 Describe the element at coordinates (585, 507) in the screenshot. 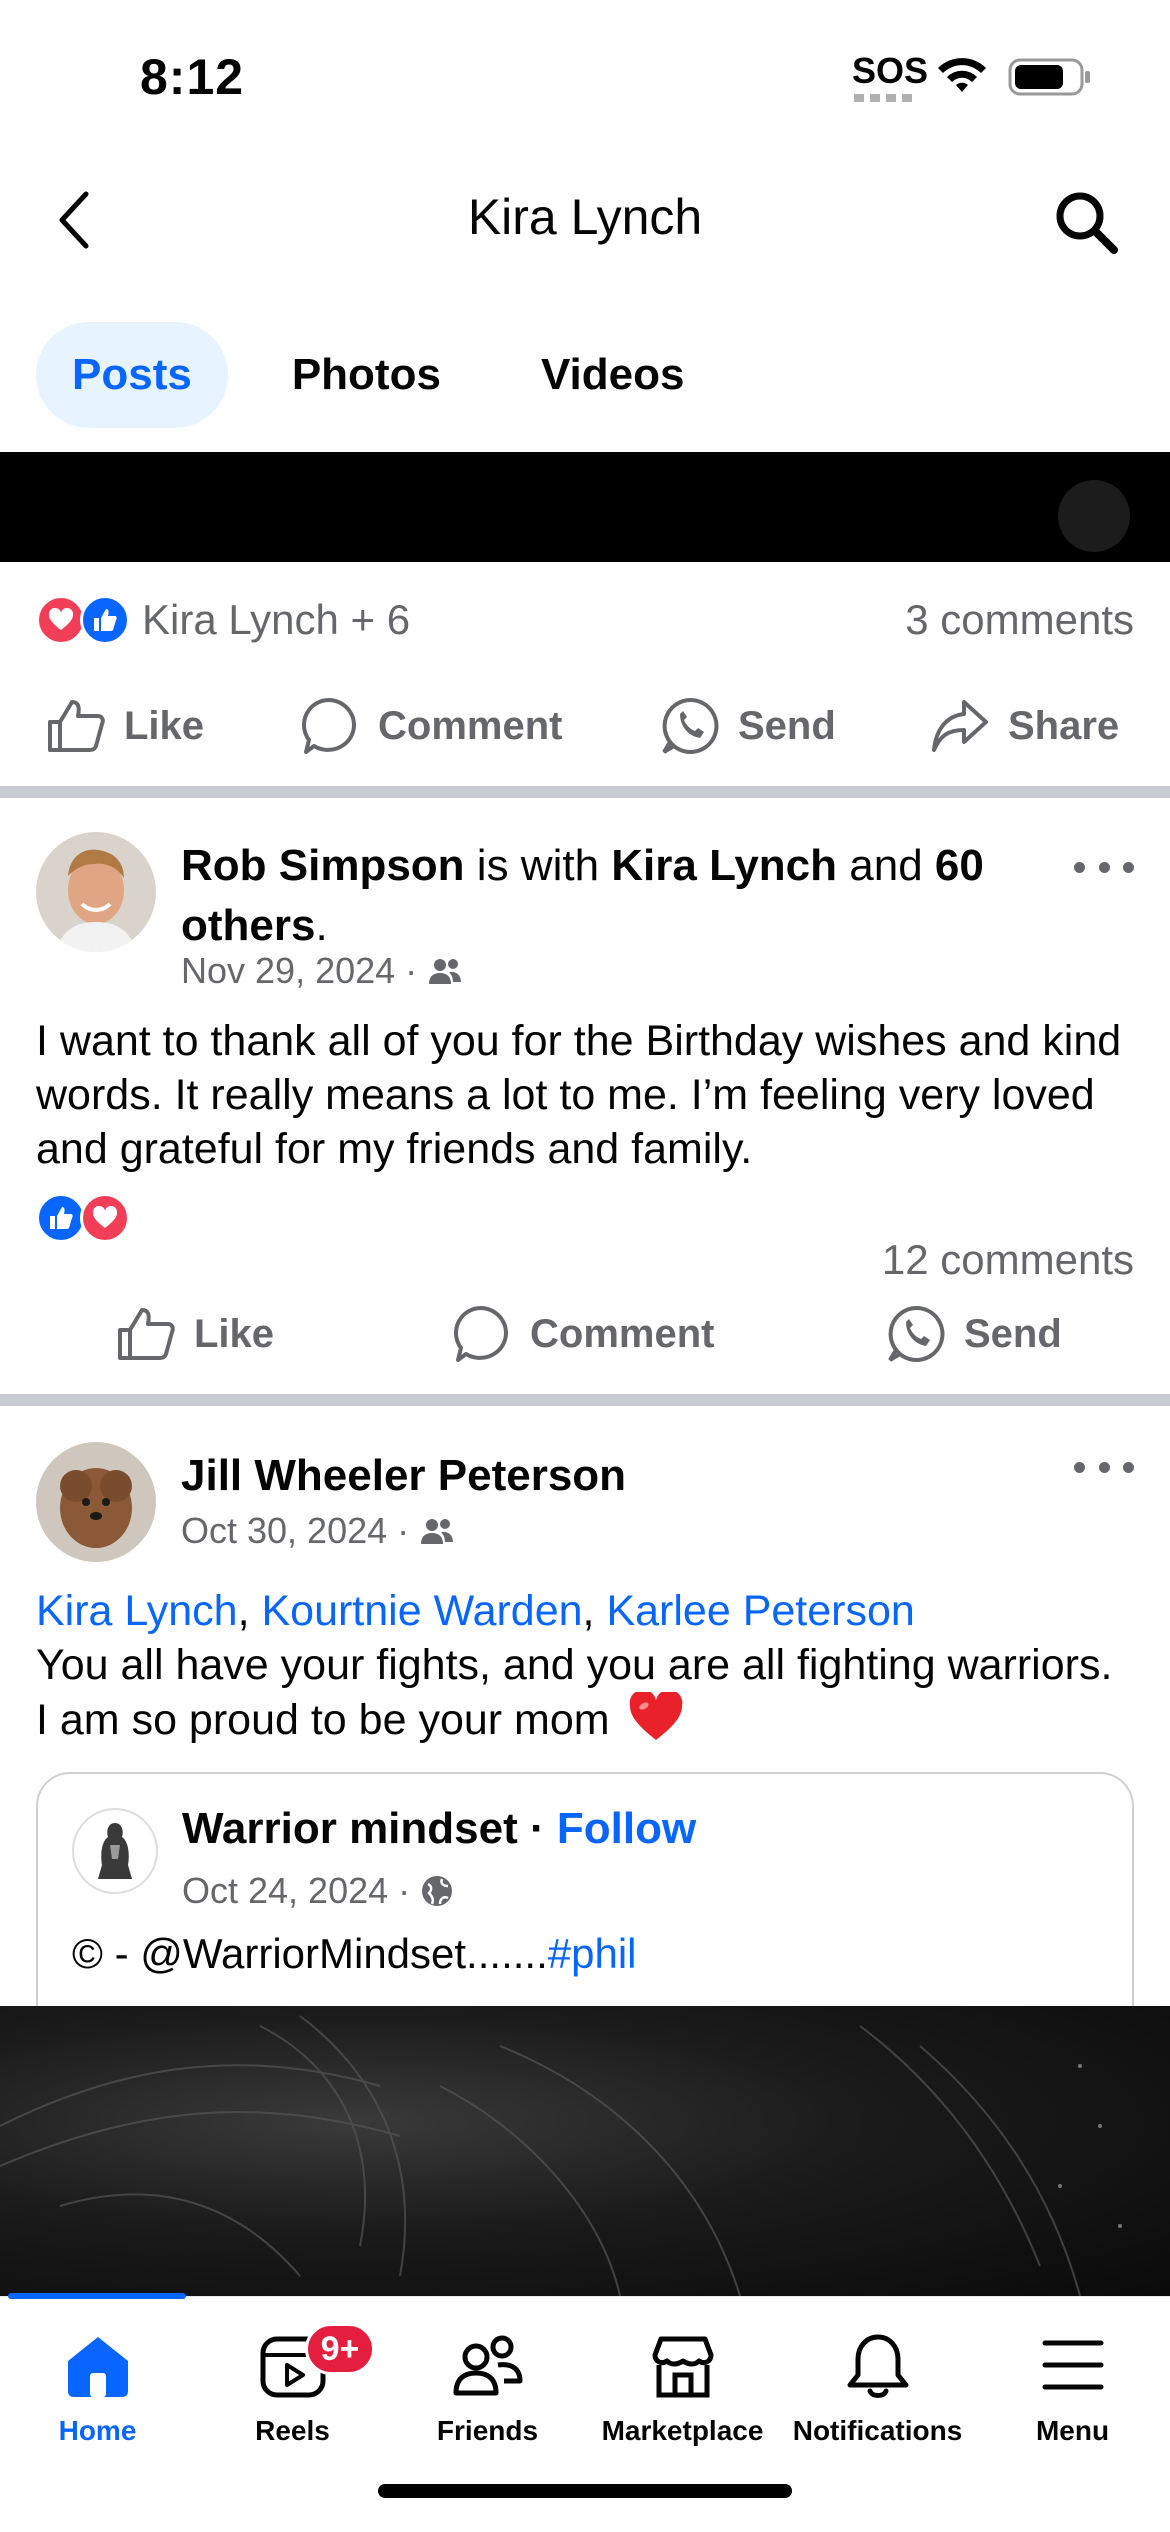

I see `post-media` at that location.